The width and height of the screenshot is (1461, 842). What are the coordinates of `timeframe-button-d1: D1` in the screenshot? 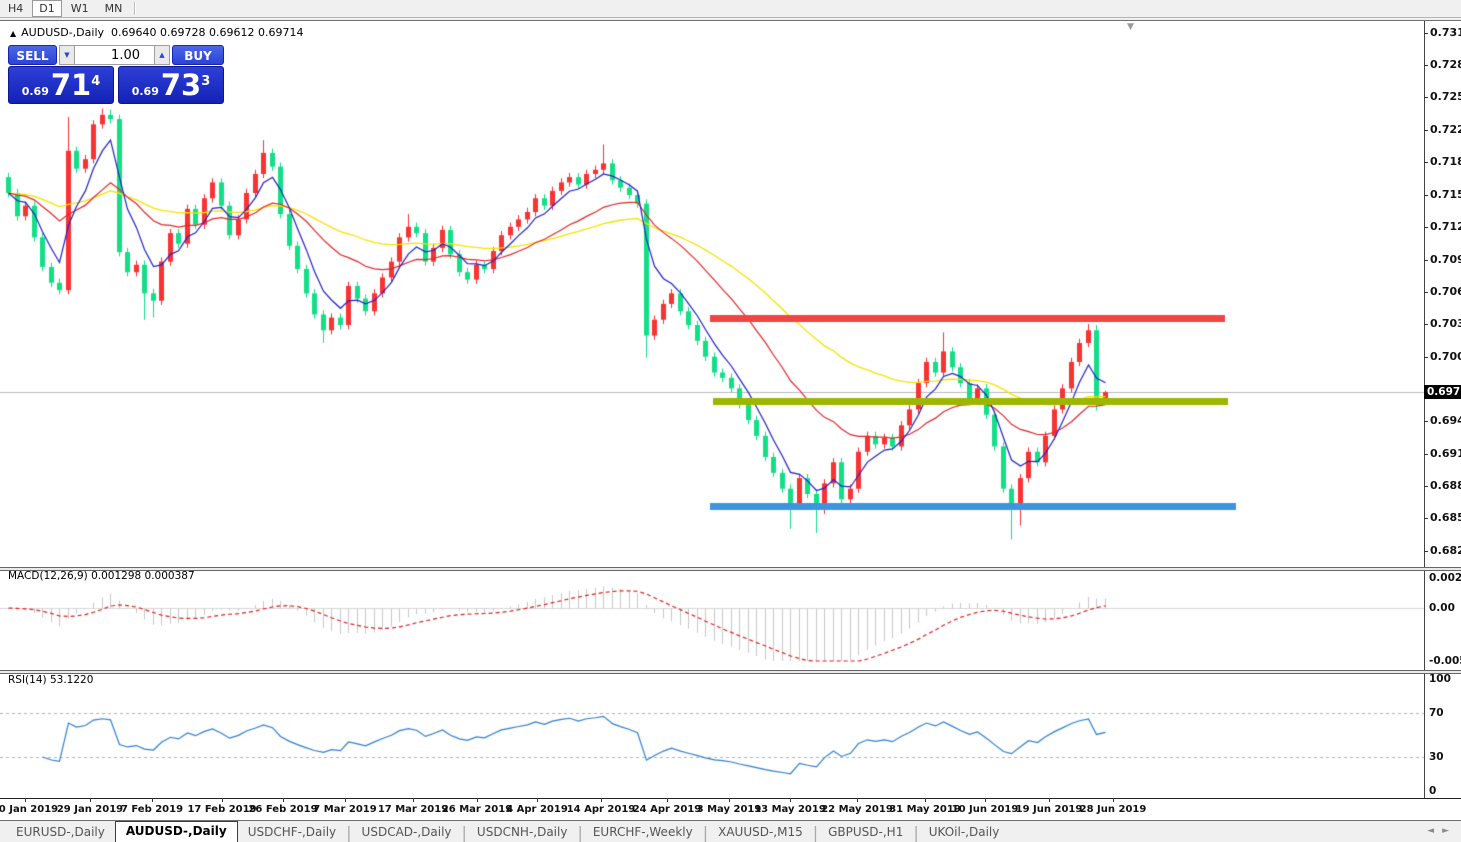 It's located at (47, 8).